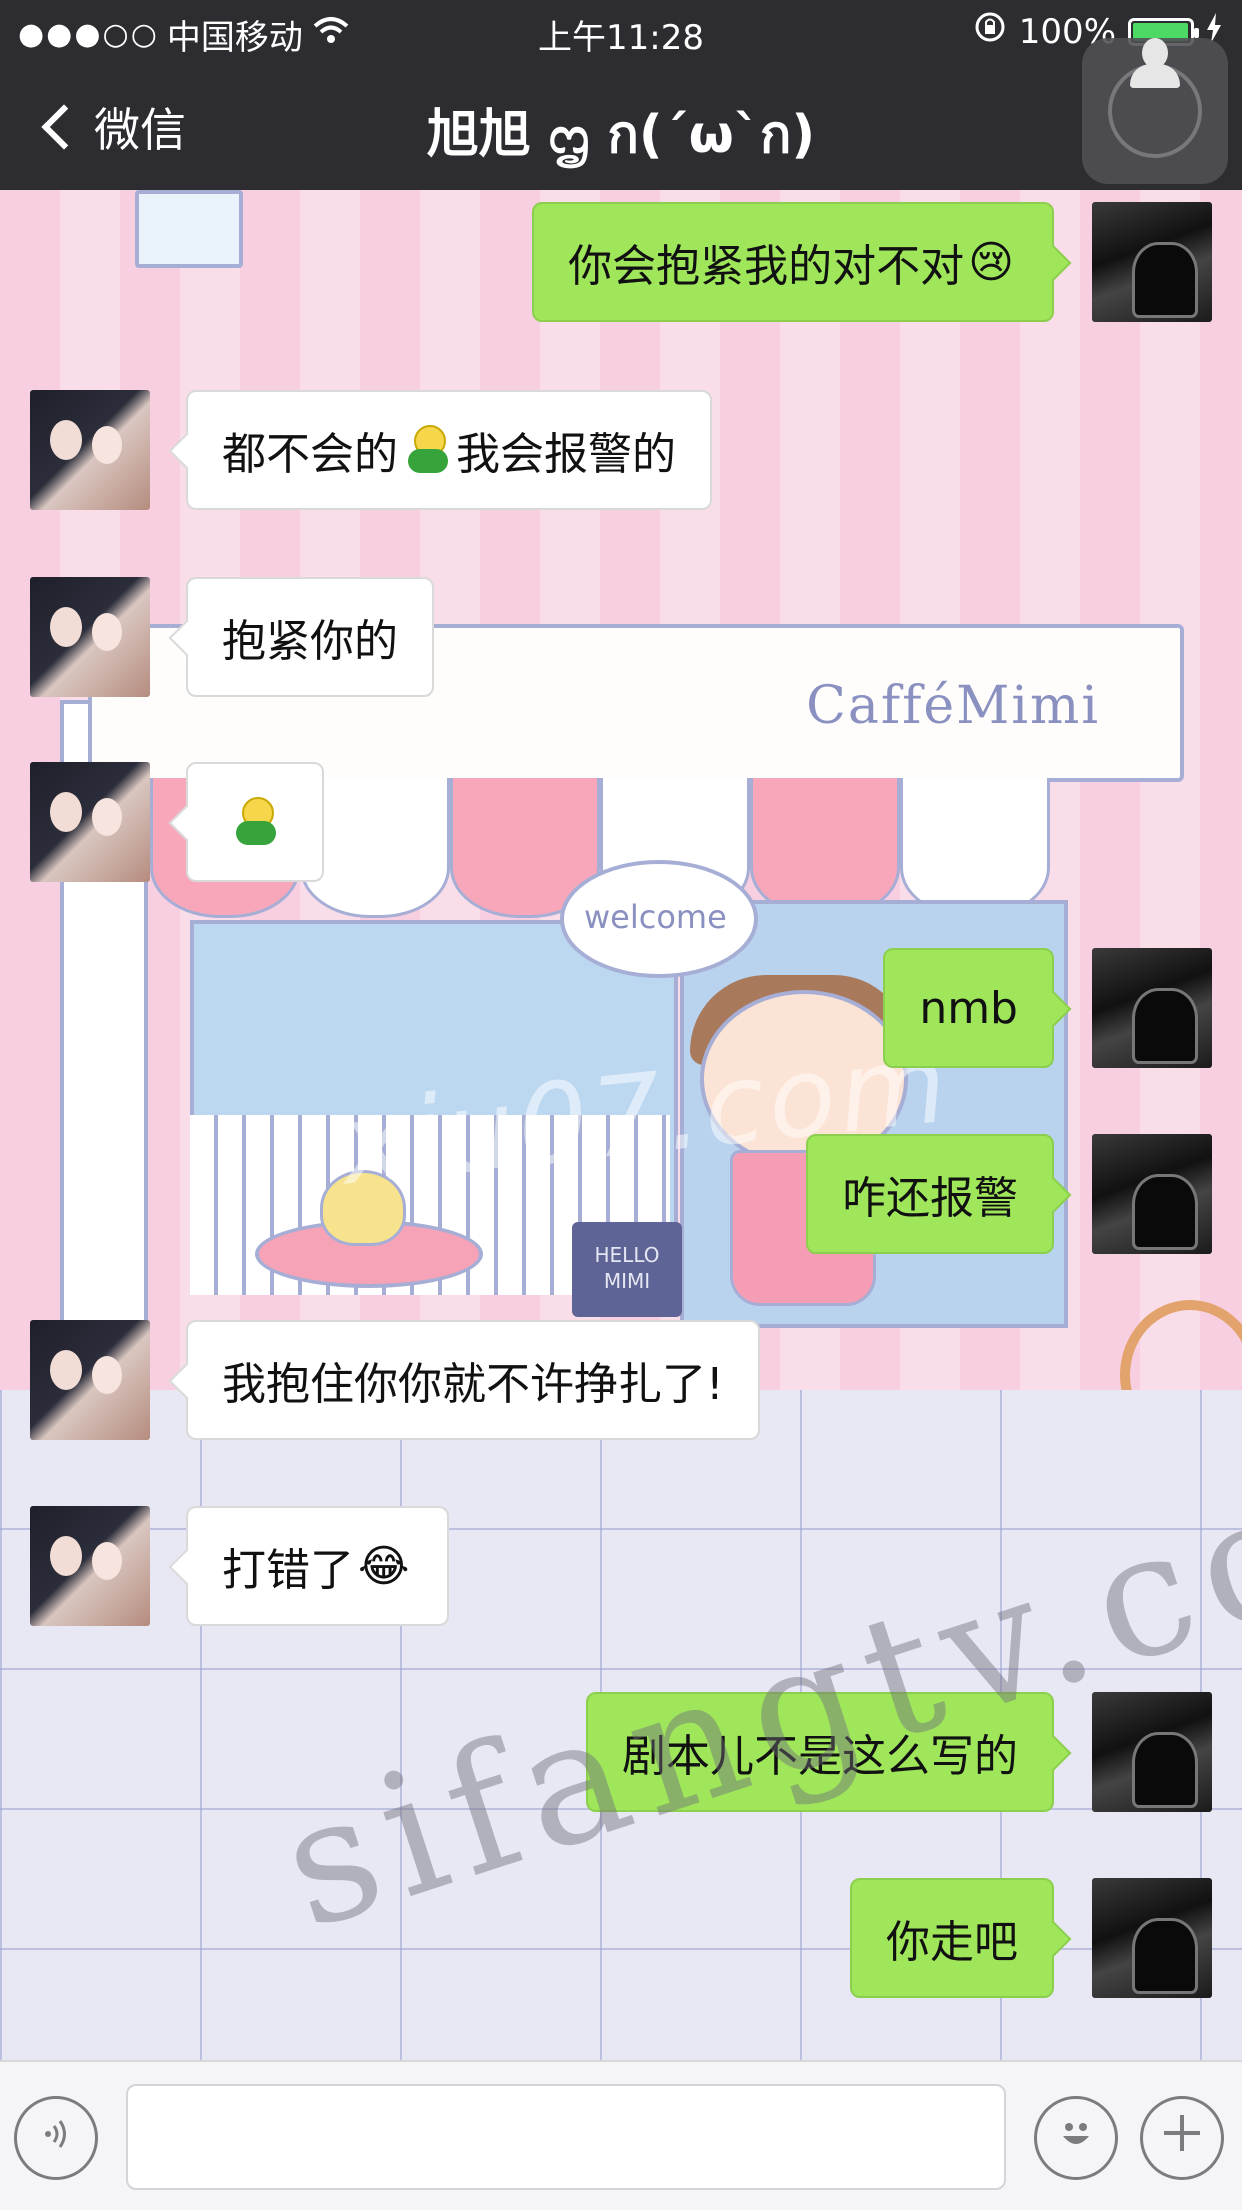 The image size is (1242, 2210). Describe the element at coordinates (621, 135) in the screenshot. I see `chat-title: 旭旭 ᦗ ก(ˊωˋก)` at that location.